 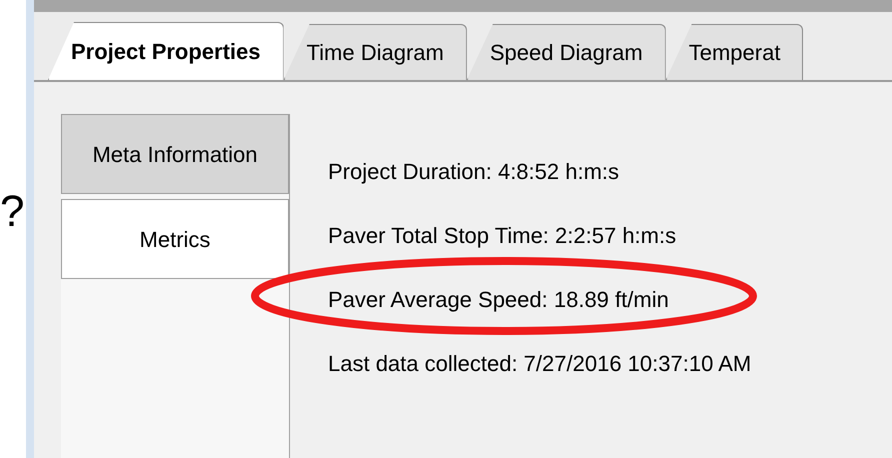 What do you see at coordinates (12, 214) in the screenshot?
I see `question-mark: ?` at bounding box center [12, 214].